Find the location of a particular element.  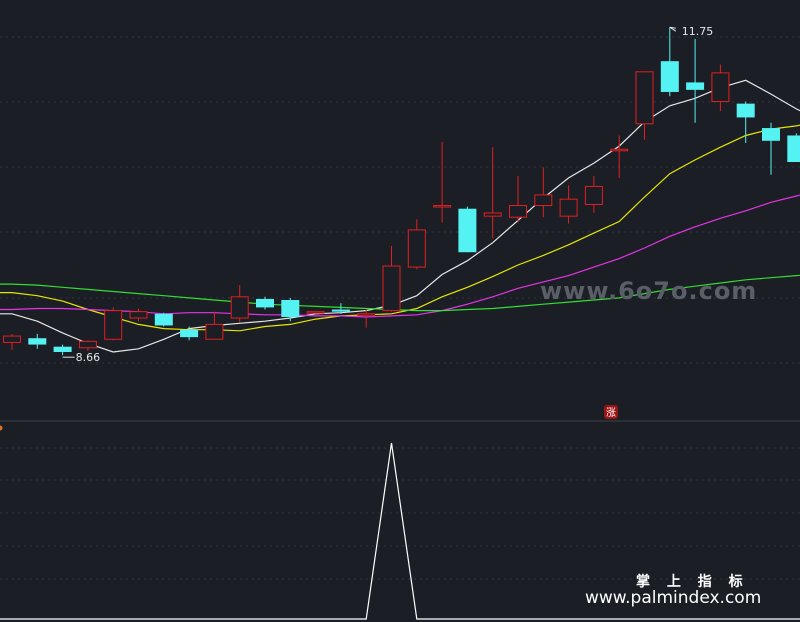

low-marker: 8.66 is located at coordinates (81, 357).